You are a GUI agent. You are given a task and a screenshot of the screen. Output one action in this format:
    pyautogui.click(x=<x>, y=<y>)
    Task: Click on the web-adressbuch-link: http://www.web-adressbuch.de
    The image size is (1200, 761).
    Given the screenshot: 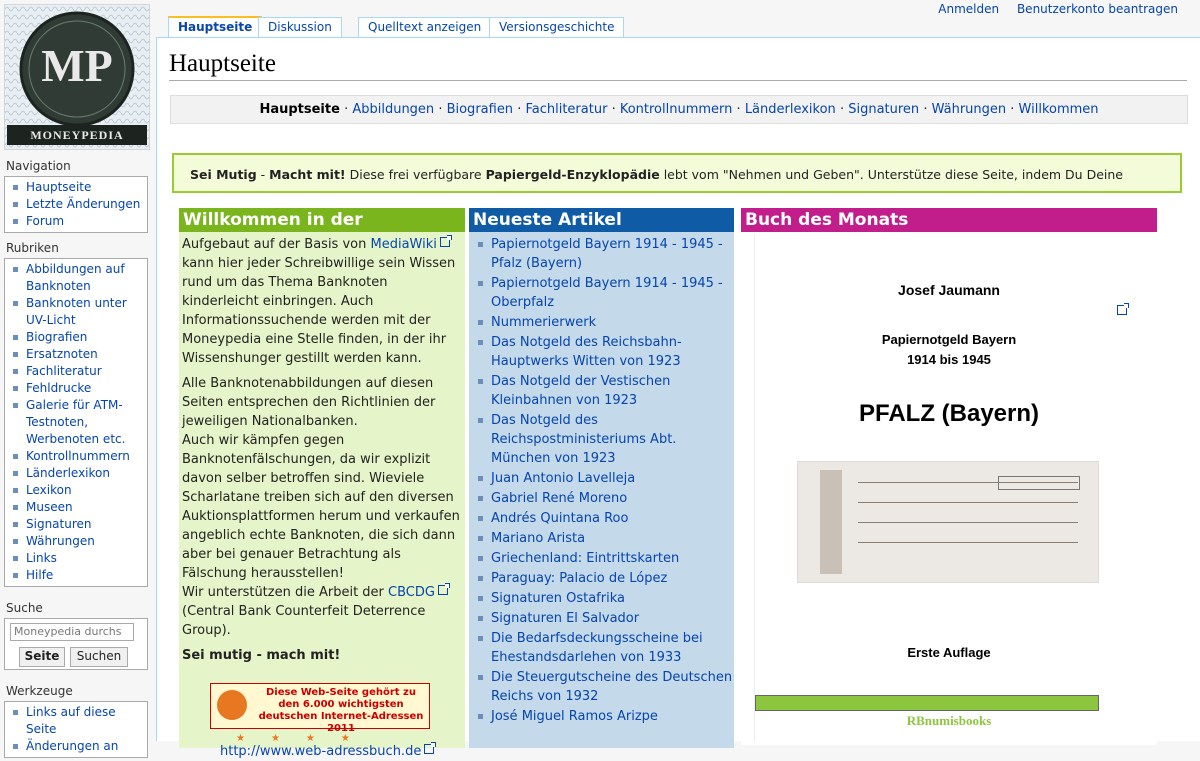 What is the action you would take?
    pyautogui.click(x=328, y=750)
    